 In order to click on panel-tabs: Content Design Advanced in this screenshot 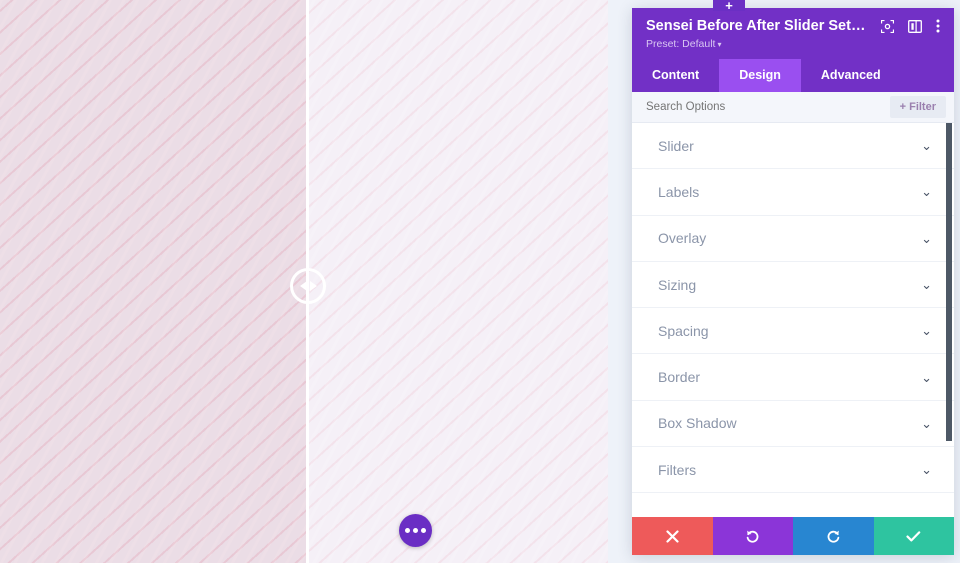, I will do `click(793, 75)`.